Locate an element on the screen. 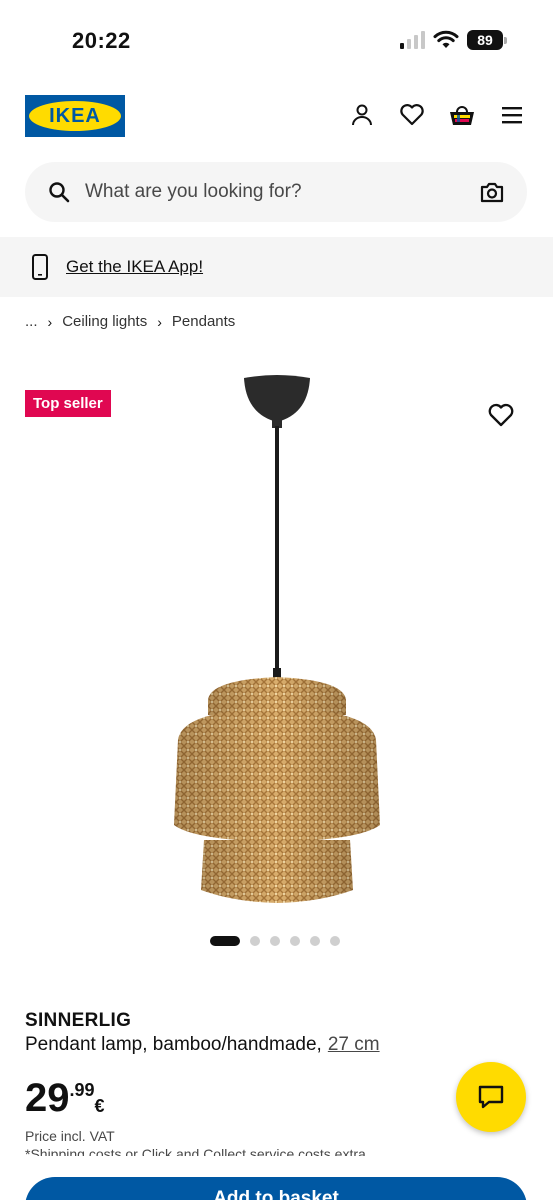  search-bar is located at coordinates (276, 192).